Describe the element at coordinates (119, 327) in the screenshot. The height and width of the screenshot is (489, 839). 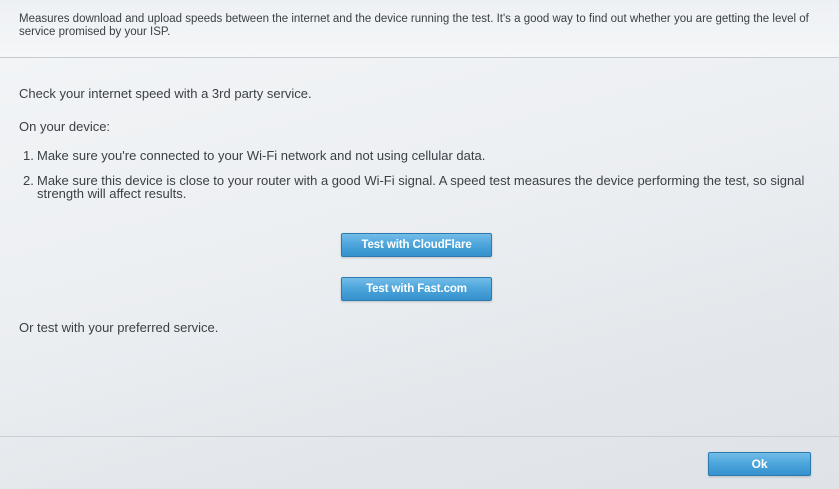
I see `preferred-service-text: Or test with your preferred service.` at that location.